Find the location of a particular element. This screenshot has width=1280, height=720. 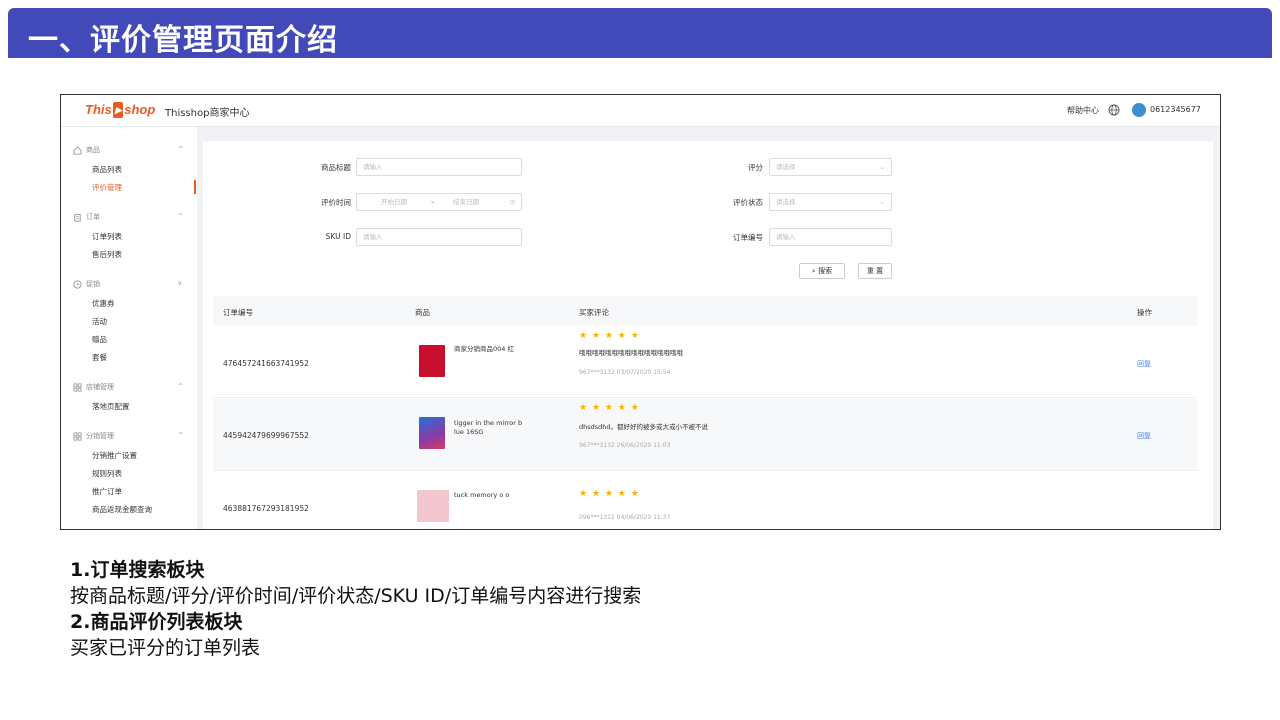

sidebar-group-promotion: 促销 is located at coordinates (86, 284).